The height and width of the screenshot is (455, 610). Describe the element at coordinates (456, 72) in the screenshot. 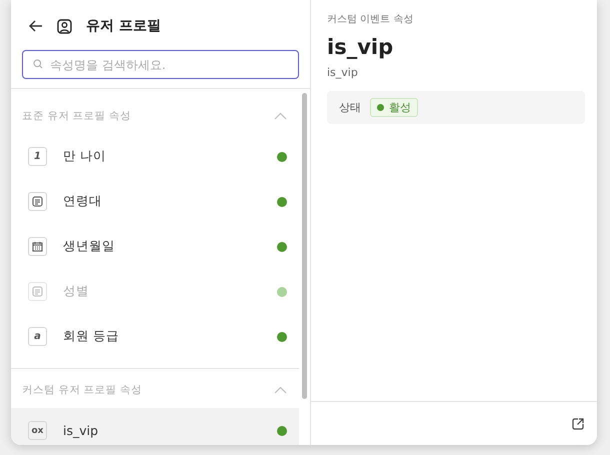

I see `property-key: is_vip` at that location.